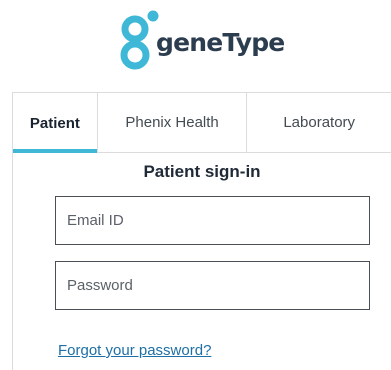 Image resolution: width=391 pixels, height=370 pixels. Describe the element at coordinates (220, 42) in the screenshot. I see `logo-wordmark: geneType` at that location.